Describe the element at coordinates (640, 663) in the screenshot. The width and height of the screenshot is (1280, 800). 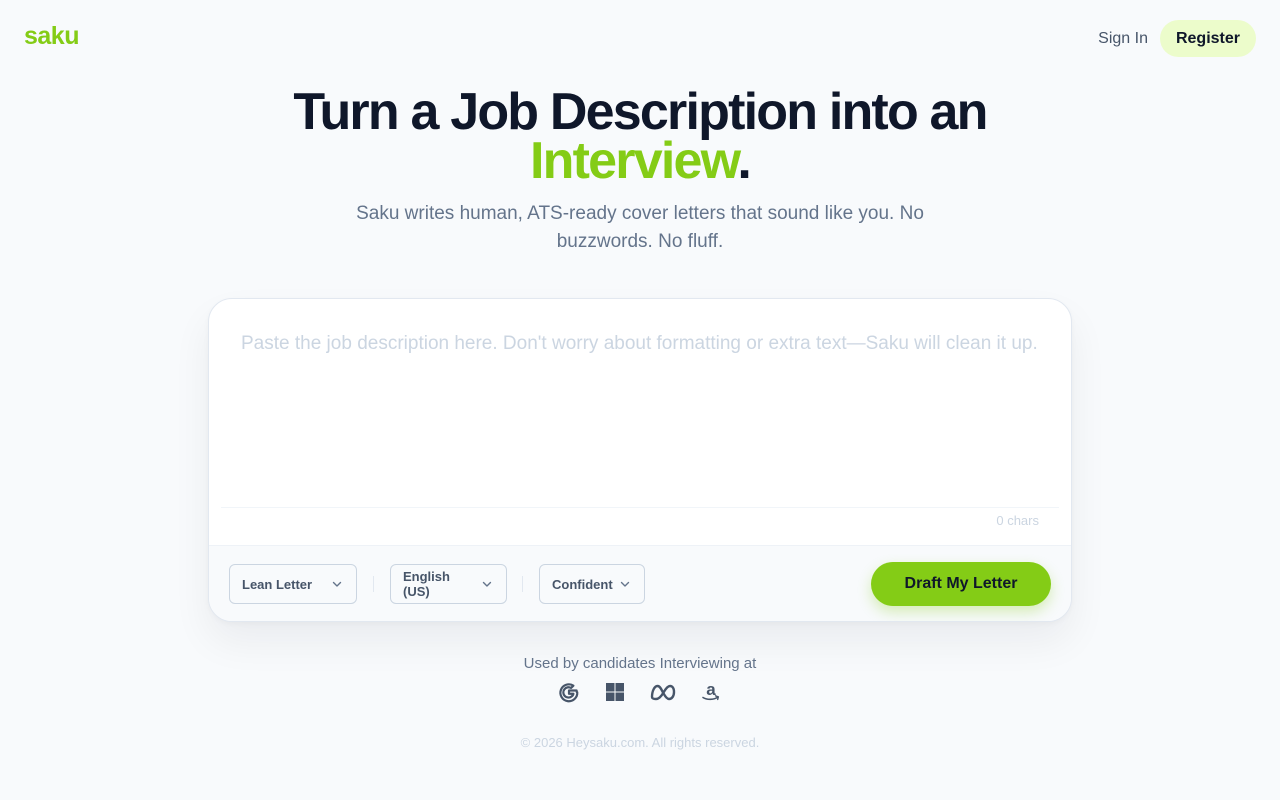
I see `social-proof-label: Used by candidates Interviewing at` at that location.